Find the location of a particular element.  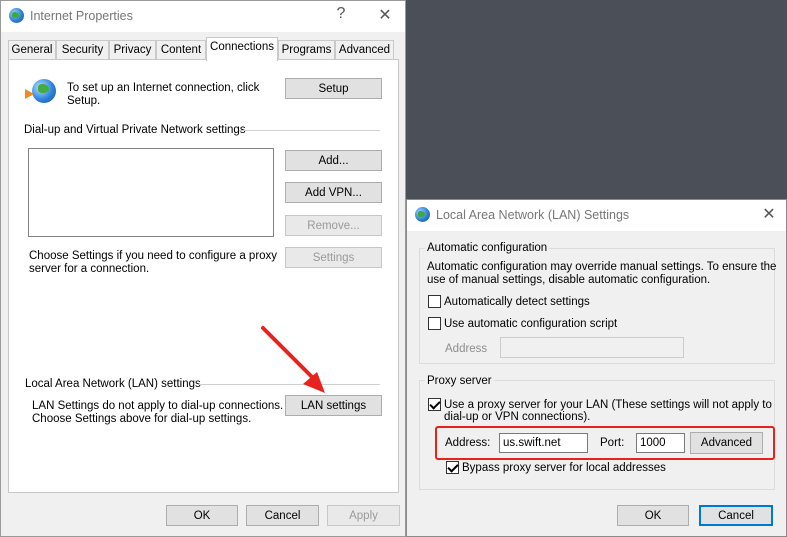

ok-button: OK is located at coordinates (202, 515).